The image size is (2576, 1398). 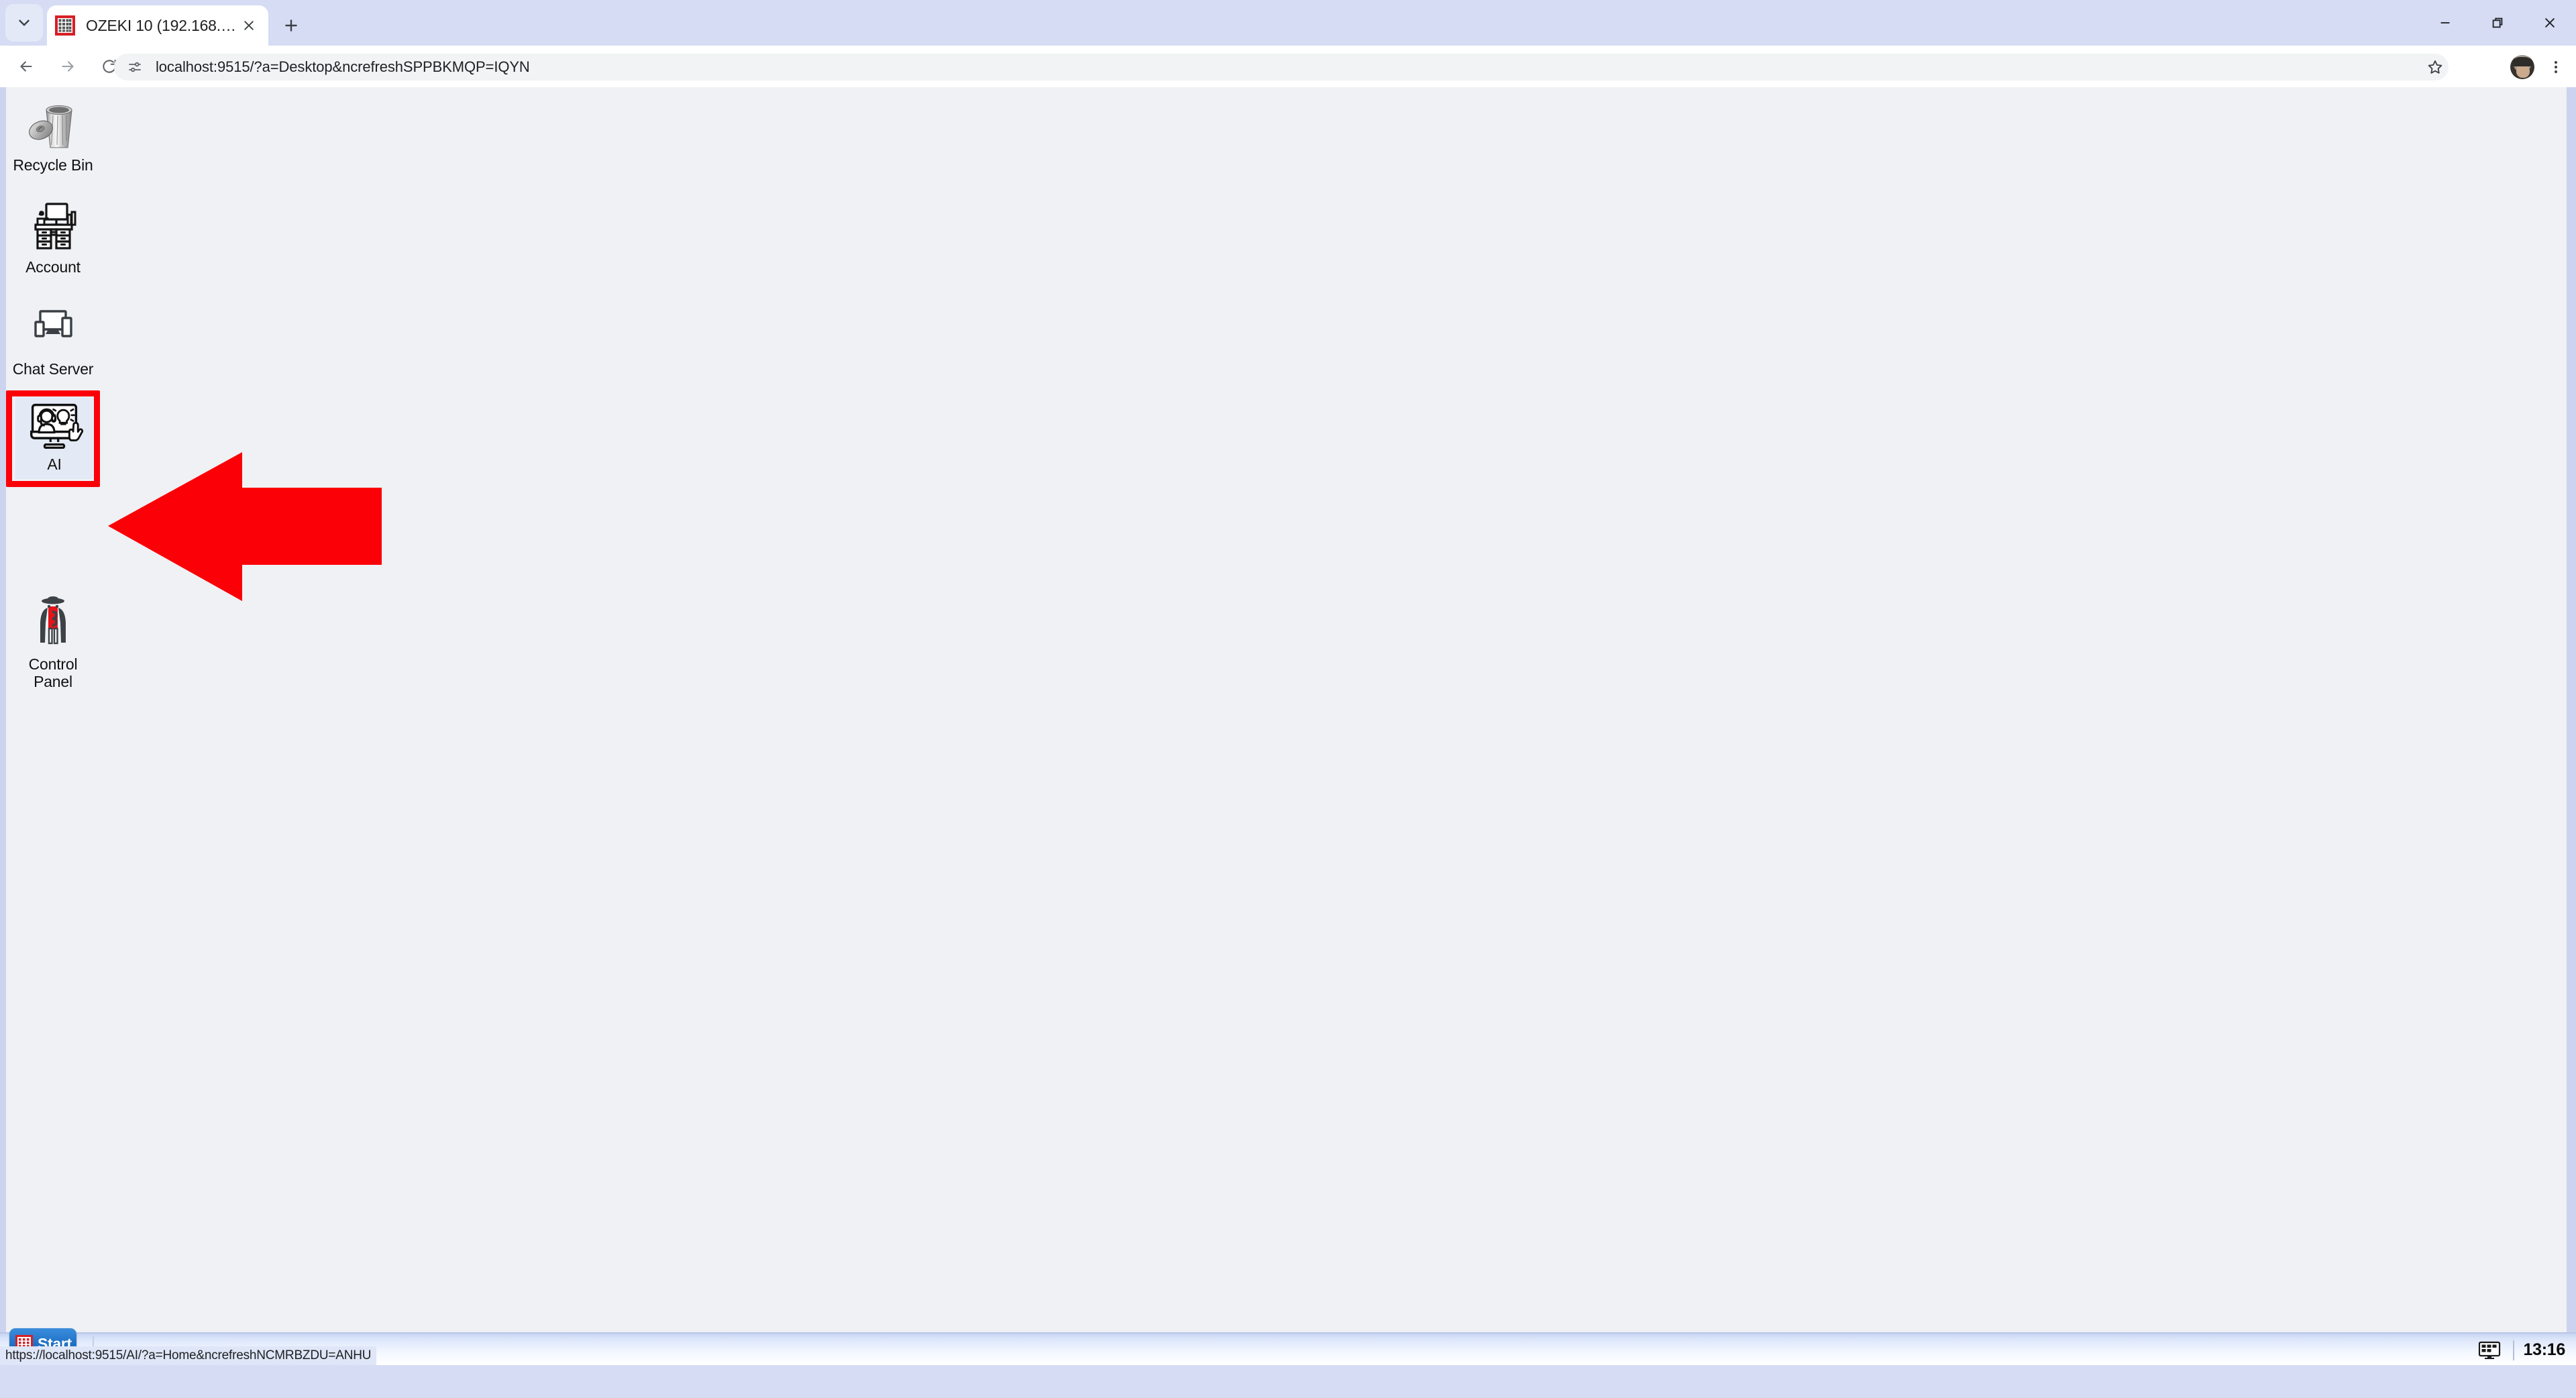 I want to click on minimize-icon, so click(x=2445, y=22).